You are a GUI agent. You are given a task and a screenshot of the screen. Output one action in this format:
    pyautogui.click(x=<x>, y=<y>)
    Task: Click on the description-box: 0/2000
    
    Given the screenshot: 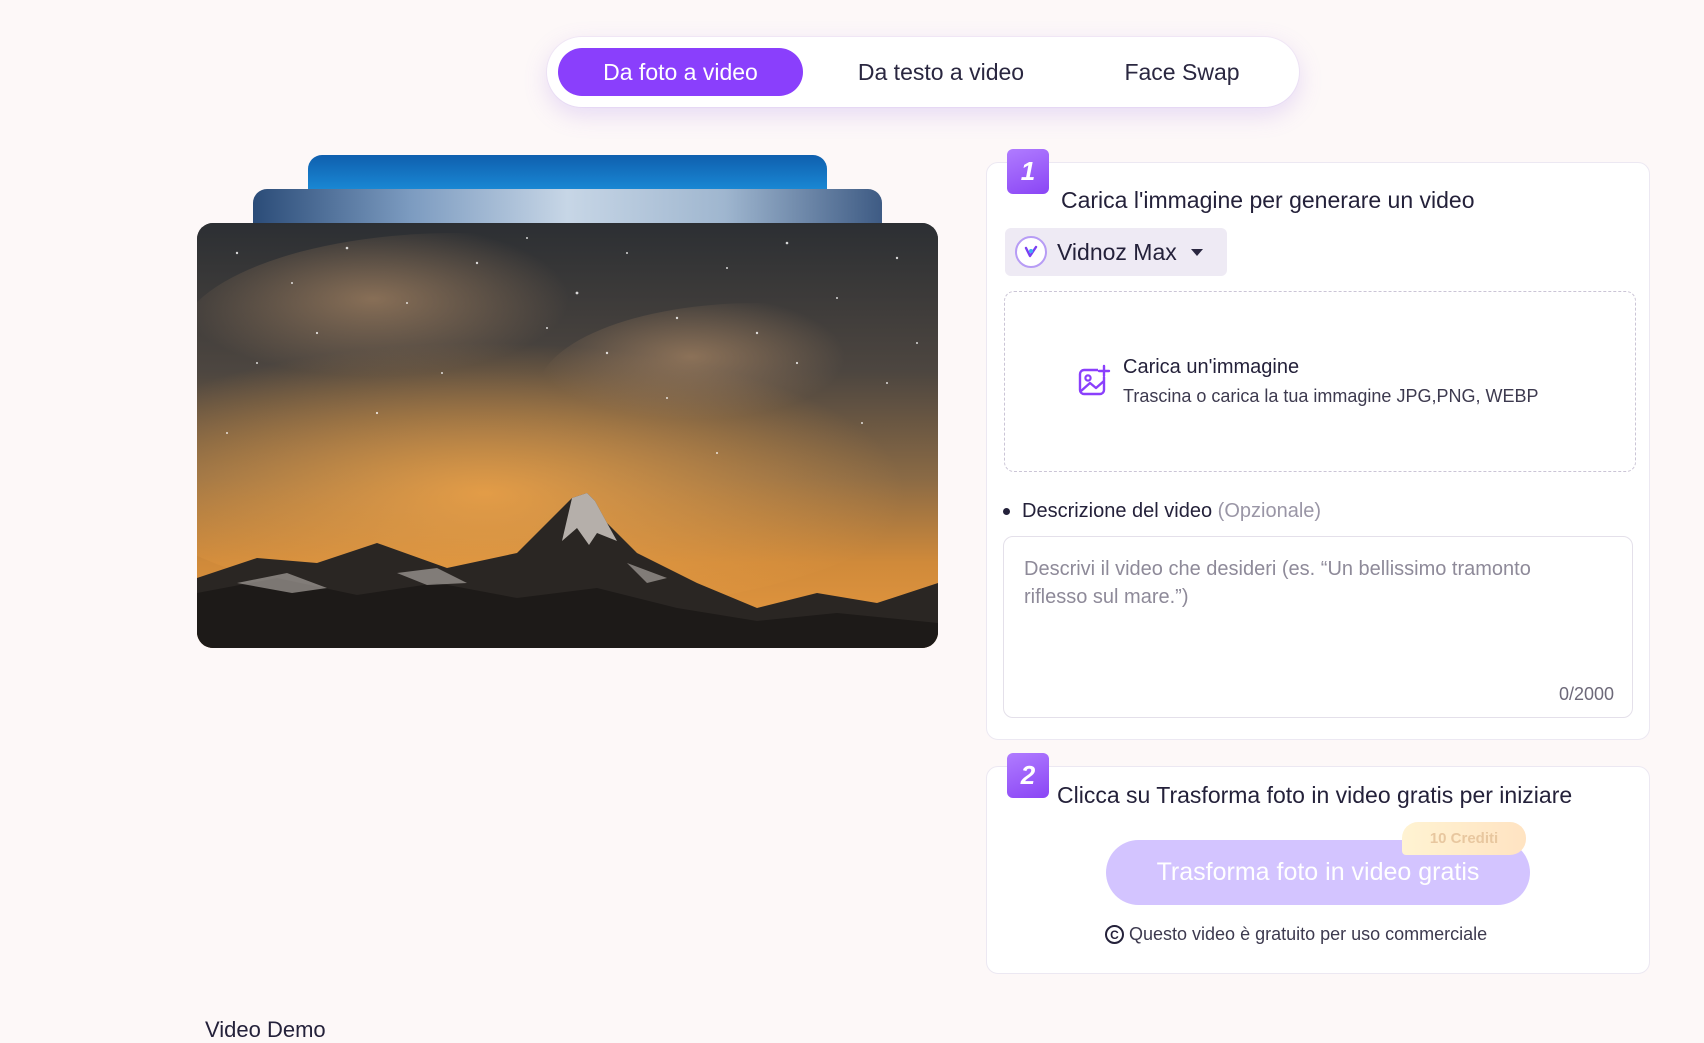 What is the action you would take?
    pyautogui.click(x=1318, y=627)
    